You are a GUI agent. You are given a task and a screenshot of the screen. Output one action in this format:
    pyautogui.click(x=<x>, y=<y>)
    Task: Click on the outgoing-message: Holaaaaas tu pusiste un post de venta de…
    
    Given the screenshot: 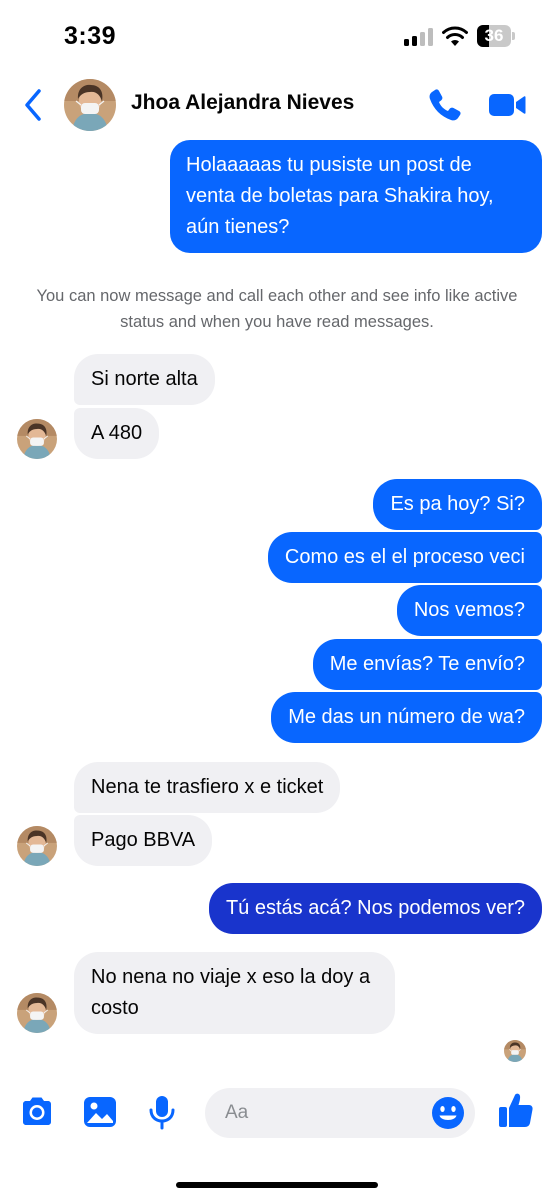 What is the action you would take?
    pyautogui.click(x=356, y=196)
    